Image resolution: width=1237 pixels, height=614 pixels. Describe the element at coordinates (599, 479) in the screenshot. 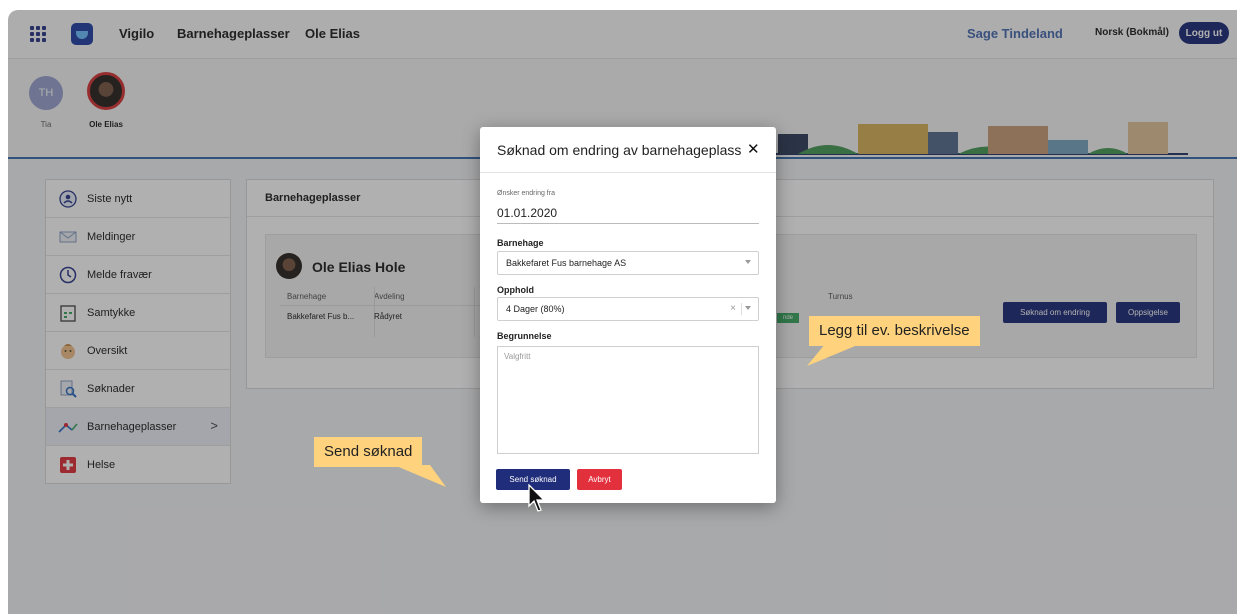

I see `cancel-button: Avbryt` at that location.